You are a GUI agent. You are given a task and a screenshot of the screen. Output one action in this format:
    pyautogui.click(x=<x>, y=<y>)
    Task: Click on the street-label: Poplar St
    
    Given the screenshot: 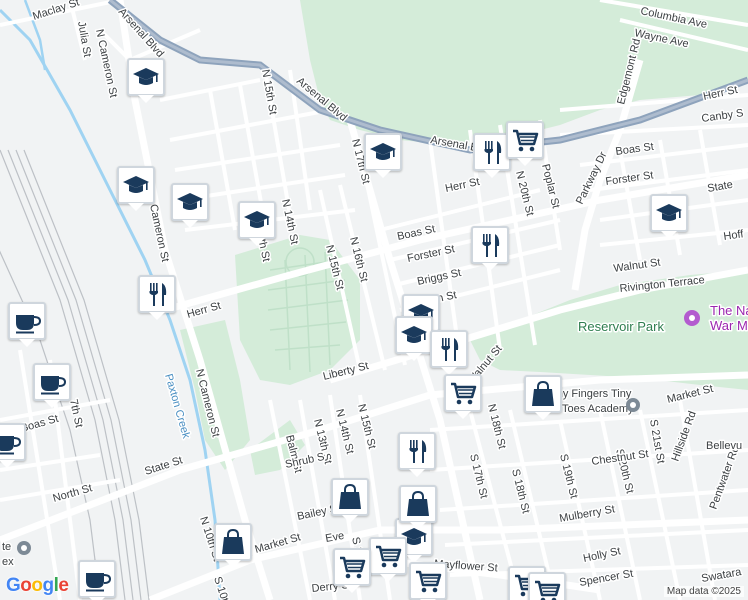 What is the action you would take?
    pyautogui.click(x=550, y=186)
    